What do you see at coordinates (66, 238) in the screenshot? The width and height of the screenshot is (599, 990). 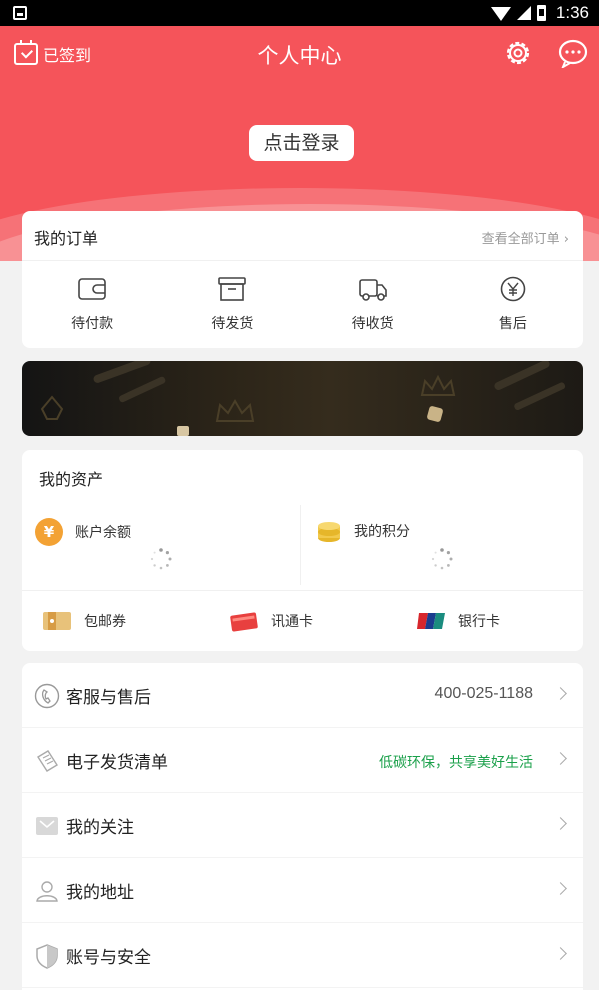 I see `orders-title: 我的订单` at bounding box center [66, 238].